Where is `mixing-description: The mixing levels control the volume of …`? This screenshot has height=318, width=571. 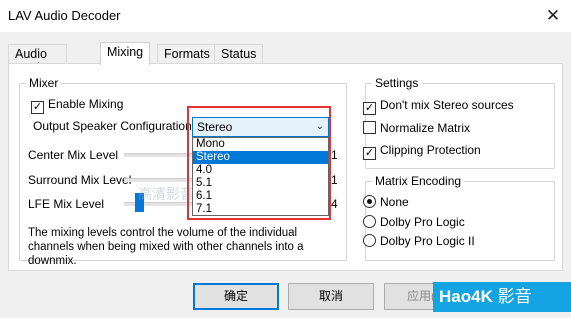 mixing-description: The mixing levels control the volume of … is located at coordinates (166, 247).